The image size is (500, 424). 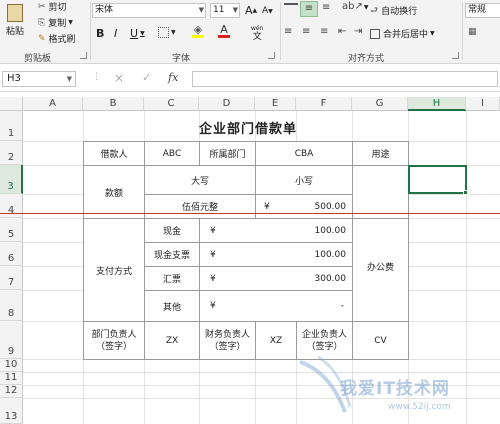 What do you see at coordinates (395, 389) in the screenshot?
I see `watermark-text: 我爱IT技术网` at bounding box center [395, 389].